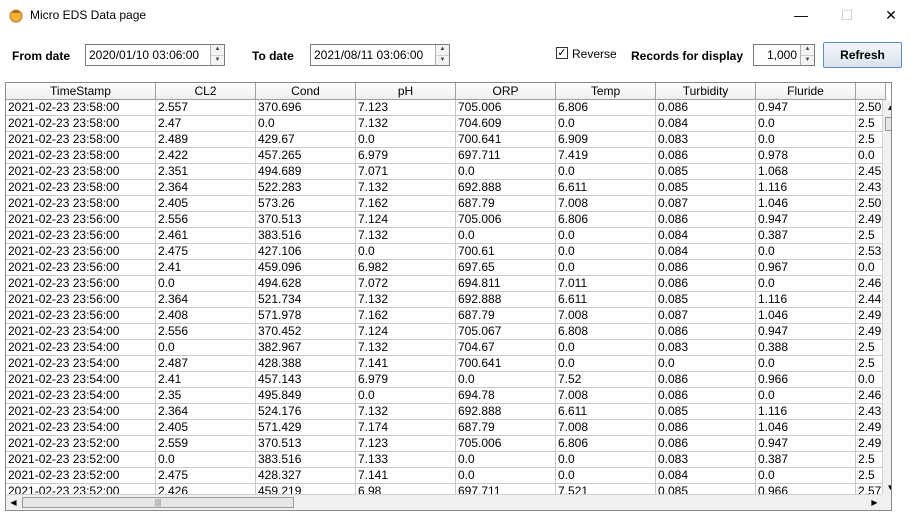  Describe the element at coordinates (306, 316) in the screenshot. I see `table-cell: 571.978` at that location.